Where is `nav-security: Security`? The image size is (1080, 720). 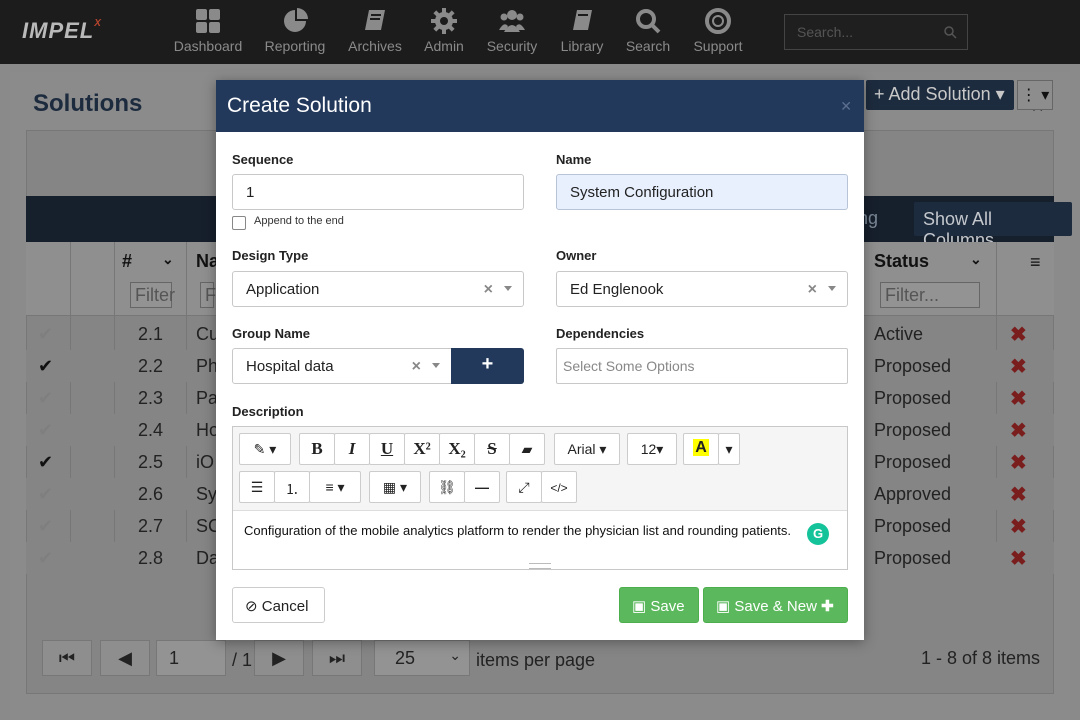 nav-security: Security is located at coordinates (512, 33).